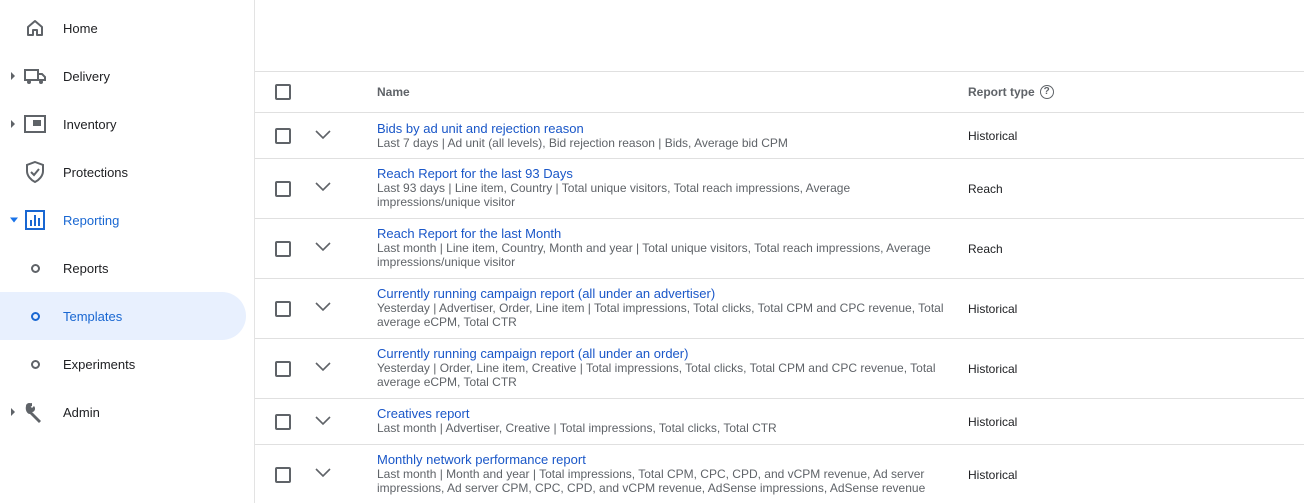  Describe the element at coordinates (123, 76) in the screenshot. I see `sidebar-item-delivery: Delivery` at that location.